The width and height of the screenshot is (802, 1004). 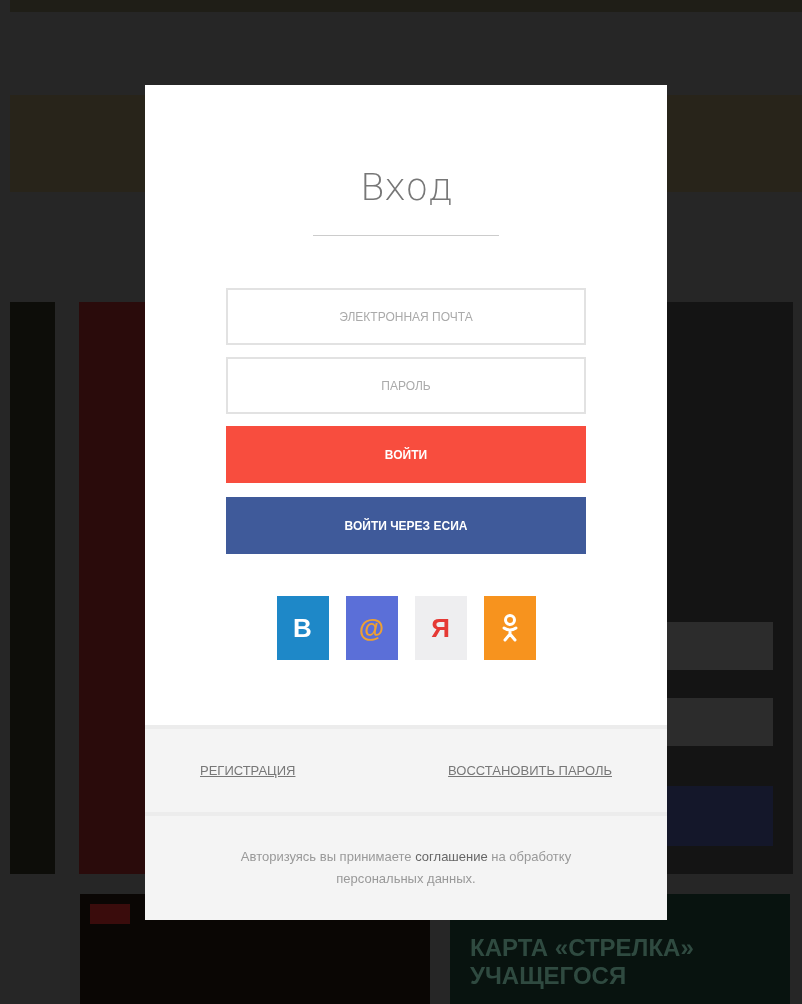 What do you see at coordinates (440, 628) in the screenshot?
I see `yandex-login-button: Я` at bounding box center [440, 628].